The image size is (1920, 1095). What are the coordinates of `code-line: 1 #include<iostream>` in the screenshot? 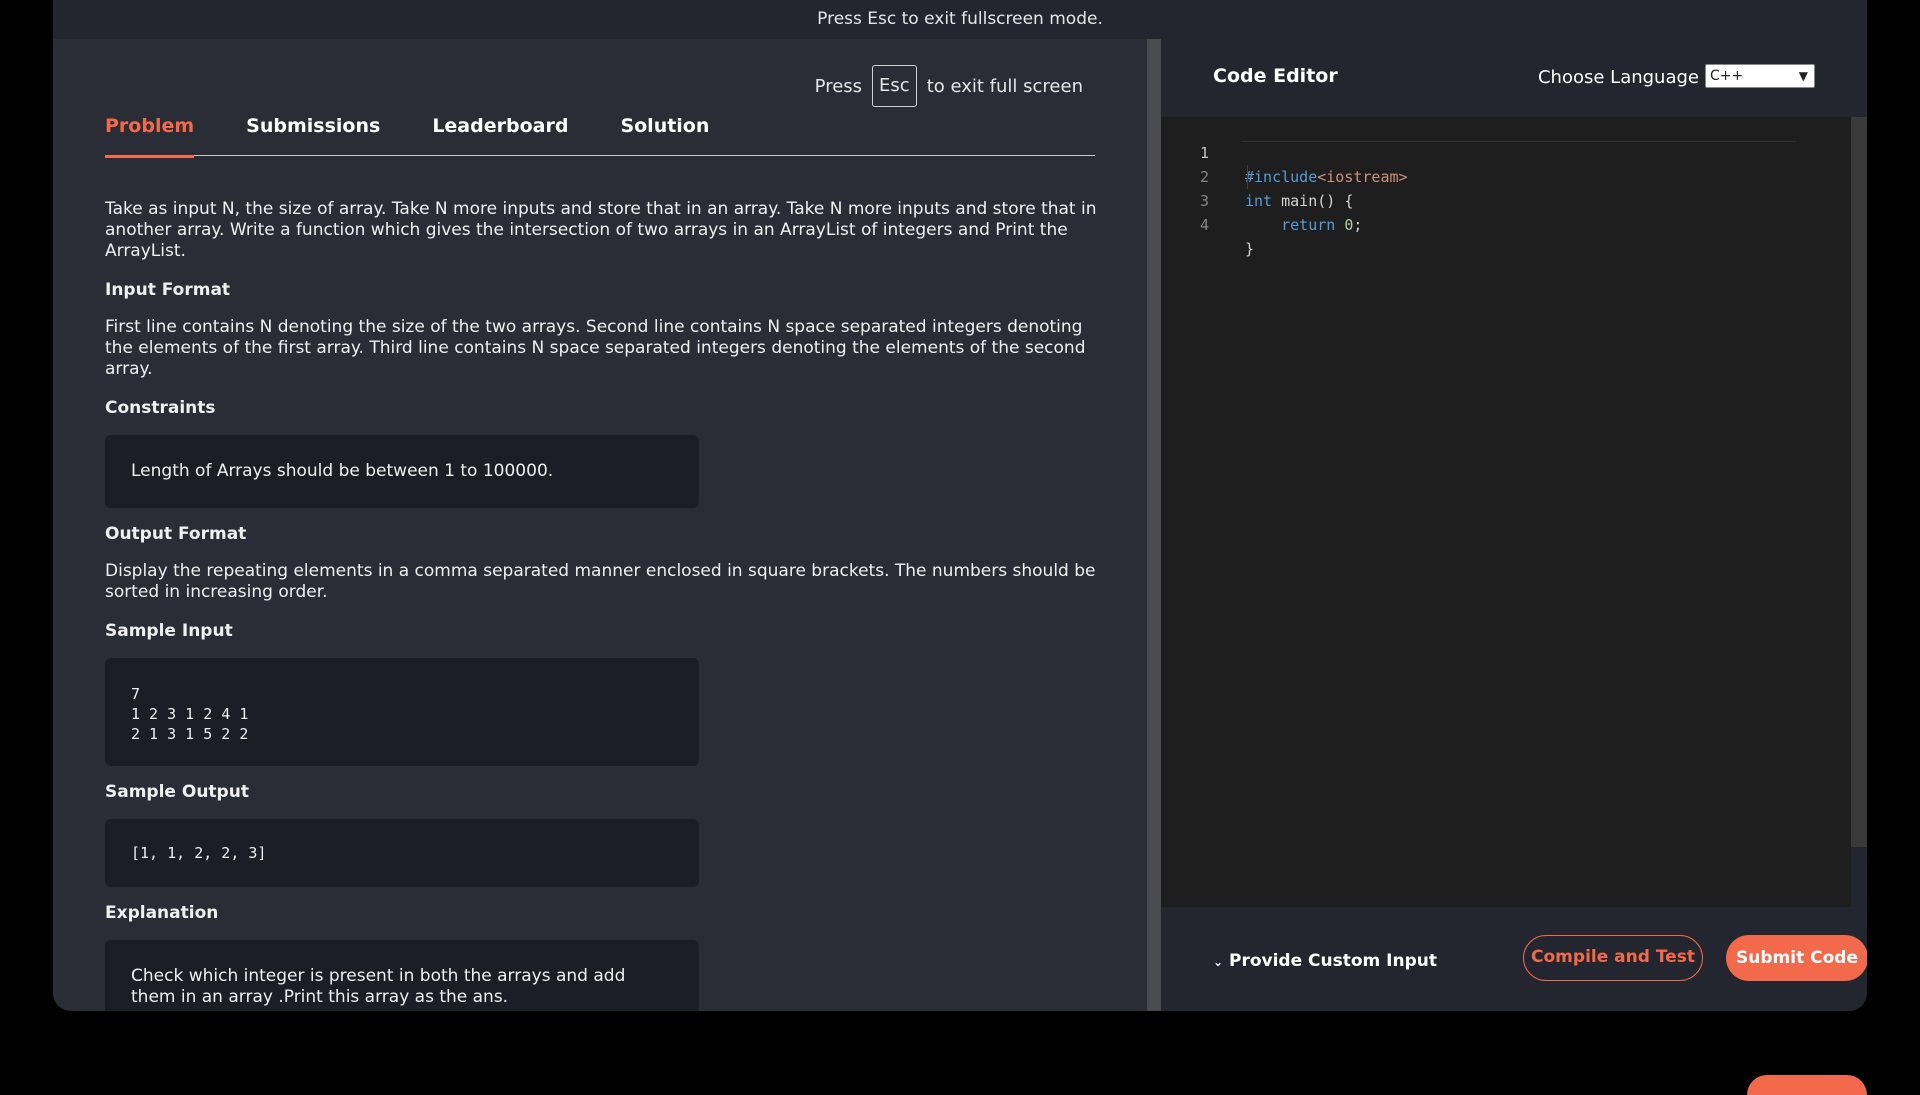 It's located at (1284, 151).